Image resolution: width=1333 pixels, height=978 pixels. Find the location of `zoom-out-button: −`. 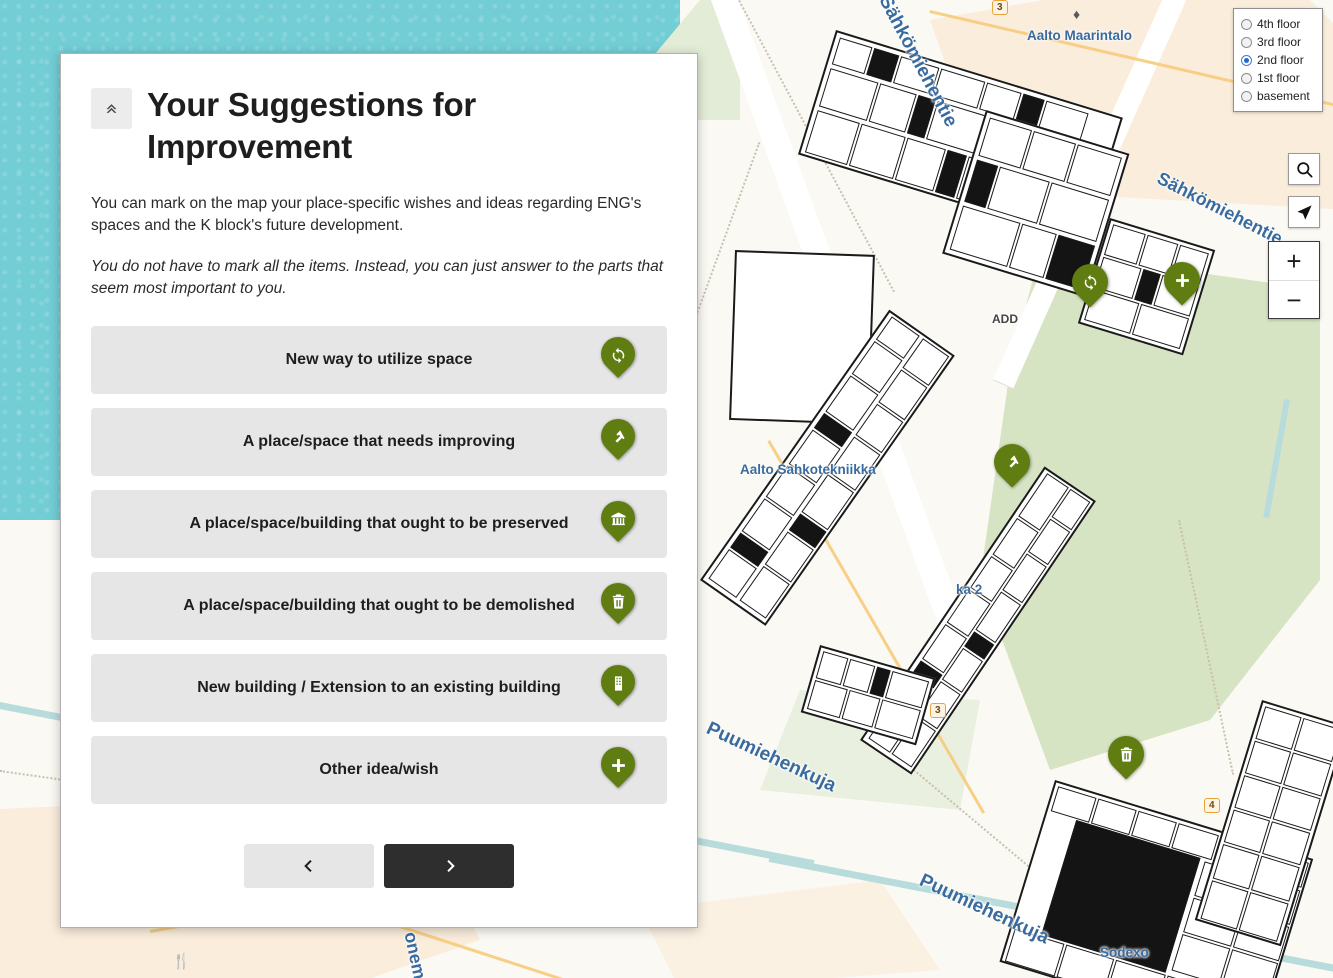

zoom-out-button: − is located at coordinates (1294, 300).